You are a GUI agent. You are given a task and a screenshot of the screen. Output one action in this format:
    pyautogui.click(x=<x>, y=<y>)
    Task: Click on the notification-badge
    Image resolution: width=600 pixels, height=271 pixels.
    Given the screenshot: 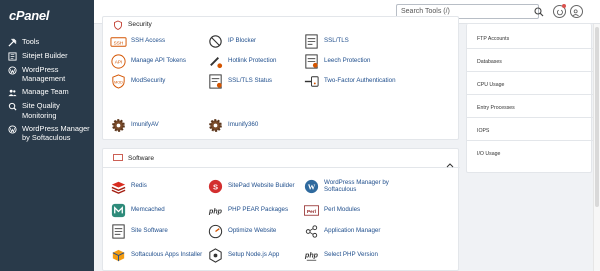 What is the action you would take?
    pyautogui.click(x=564, y=6)
    